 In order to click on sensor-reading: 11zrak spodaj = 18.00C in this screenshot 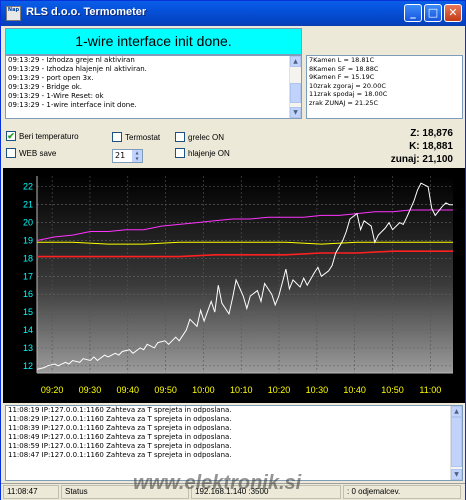, I will do `click(348, 94)`.